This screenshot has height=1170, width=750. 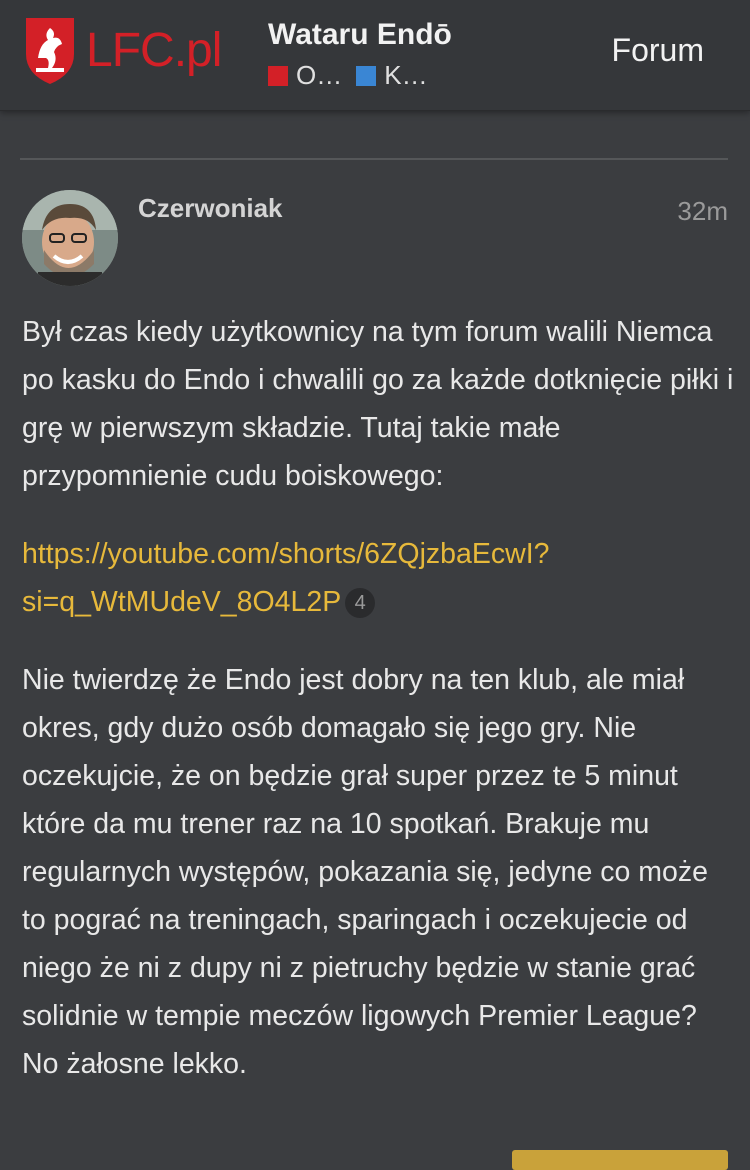 I want to click on post-author: Czerwoniak, so click(x=210, y=208).